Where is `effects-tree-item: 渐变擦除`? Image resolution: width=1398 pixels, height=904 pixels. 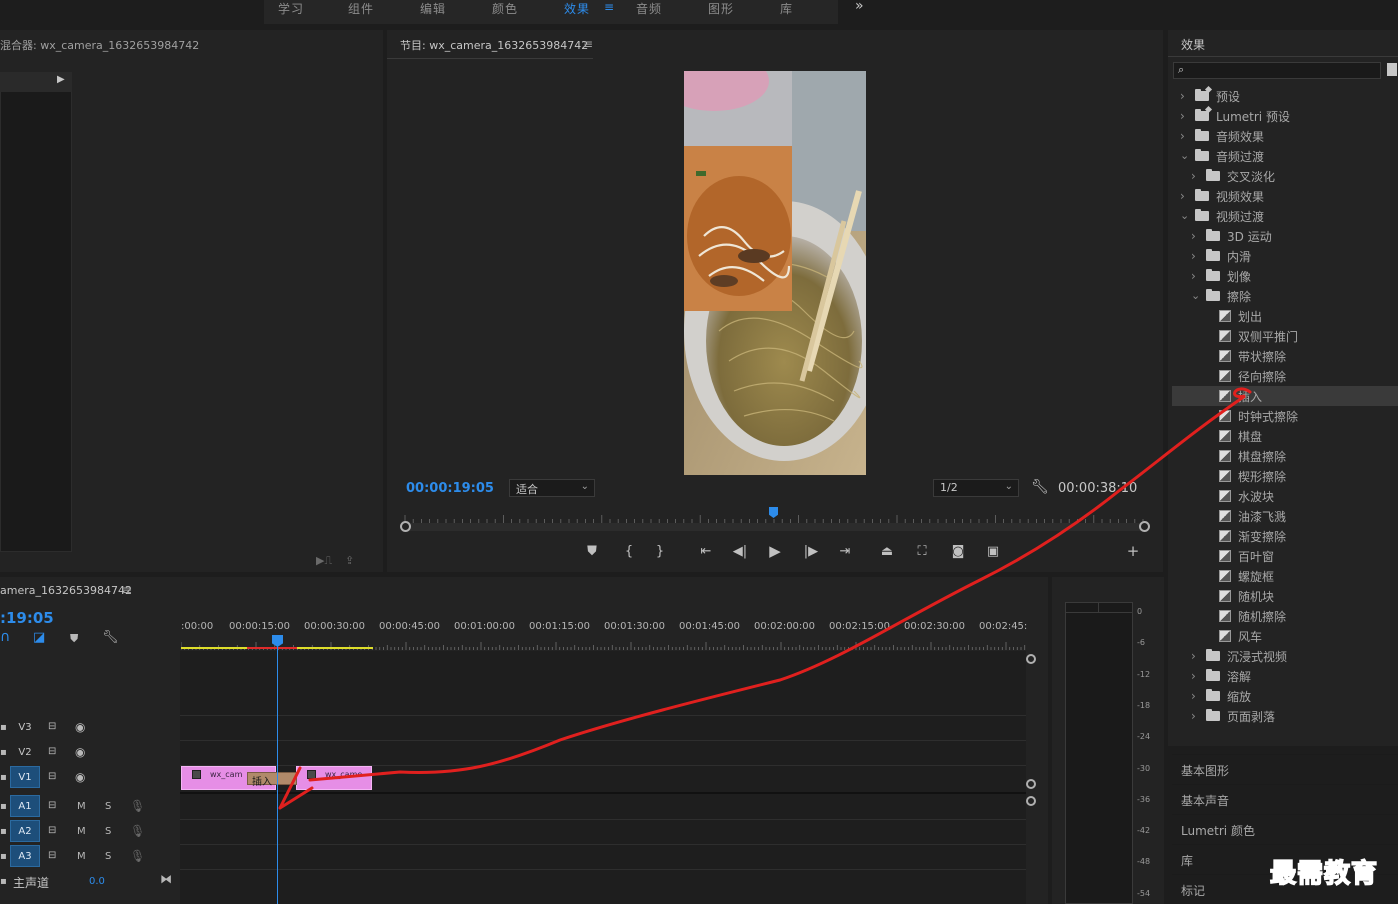
effects-tree-item: 渐变擦除 is located at coordinates (1285, 536).